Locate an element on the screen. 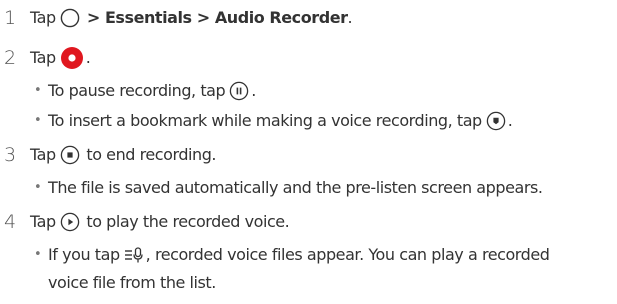  bullet-text: To pause recording, tap . is located at coordinates (152, 91).